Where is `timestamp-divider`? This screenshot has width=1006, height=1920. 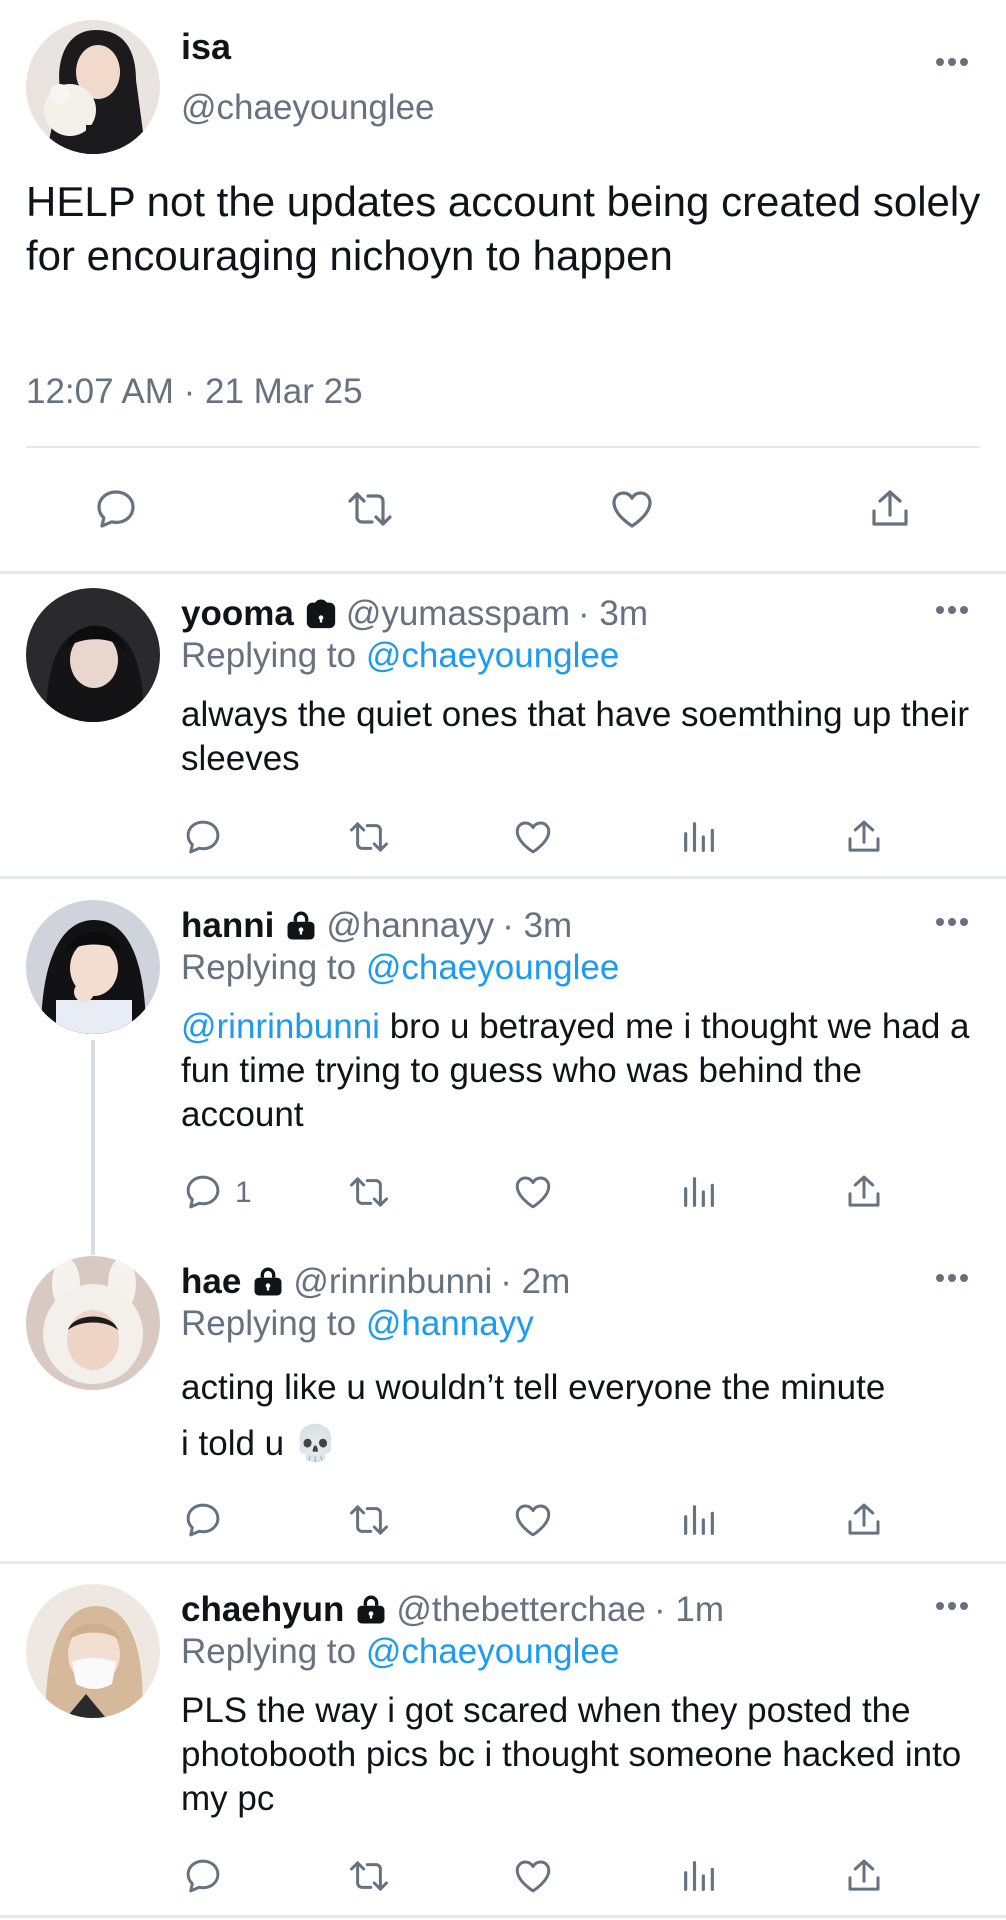
timestamp-divider is located at coordinates (503, 447).